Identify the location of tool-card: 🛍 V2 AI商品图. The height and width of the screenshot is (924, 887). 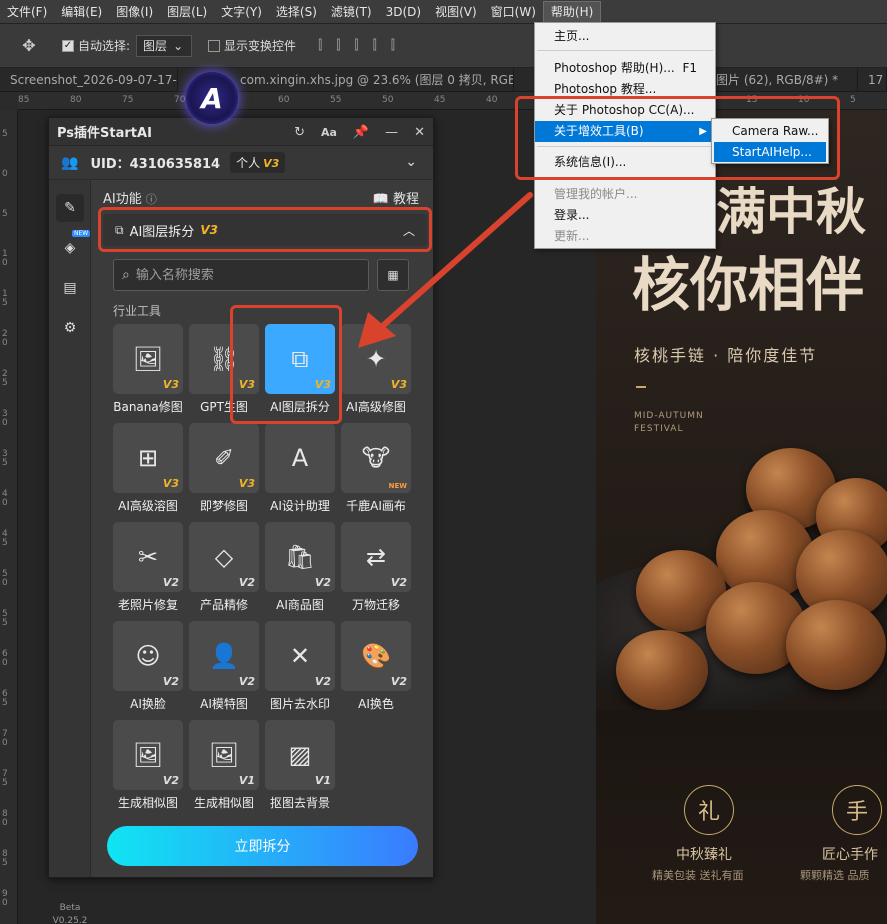
(300, 569).